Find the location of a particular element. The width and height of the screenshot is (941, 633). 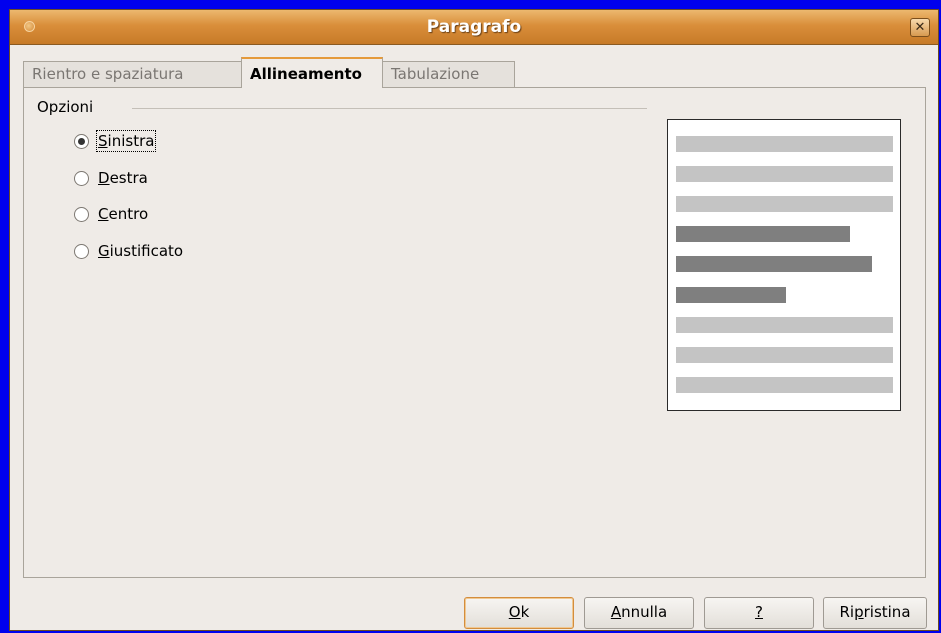

radio-justified: Giustificato is located at coordinates (128, 251).